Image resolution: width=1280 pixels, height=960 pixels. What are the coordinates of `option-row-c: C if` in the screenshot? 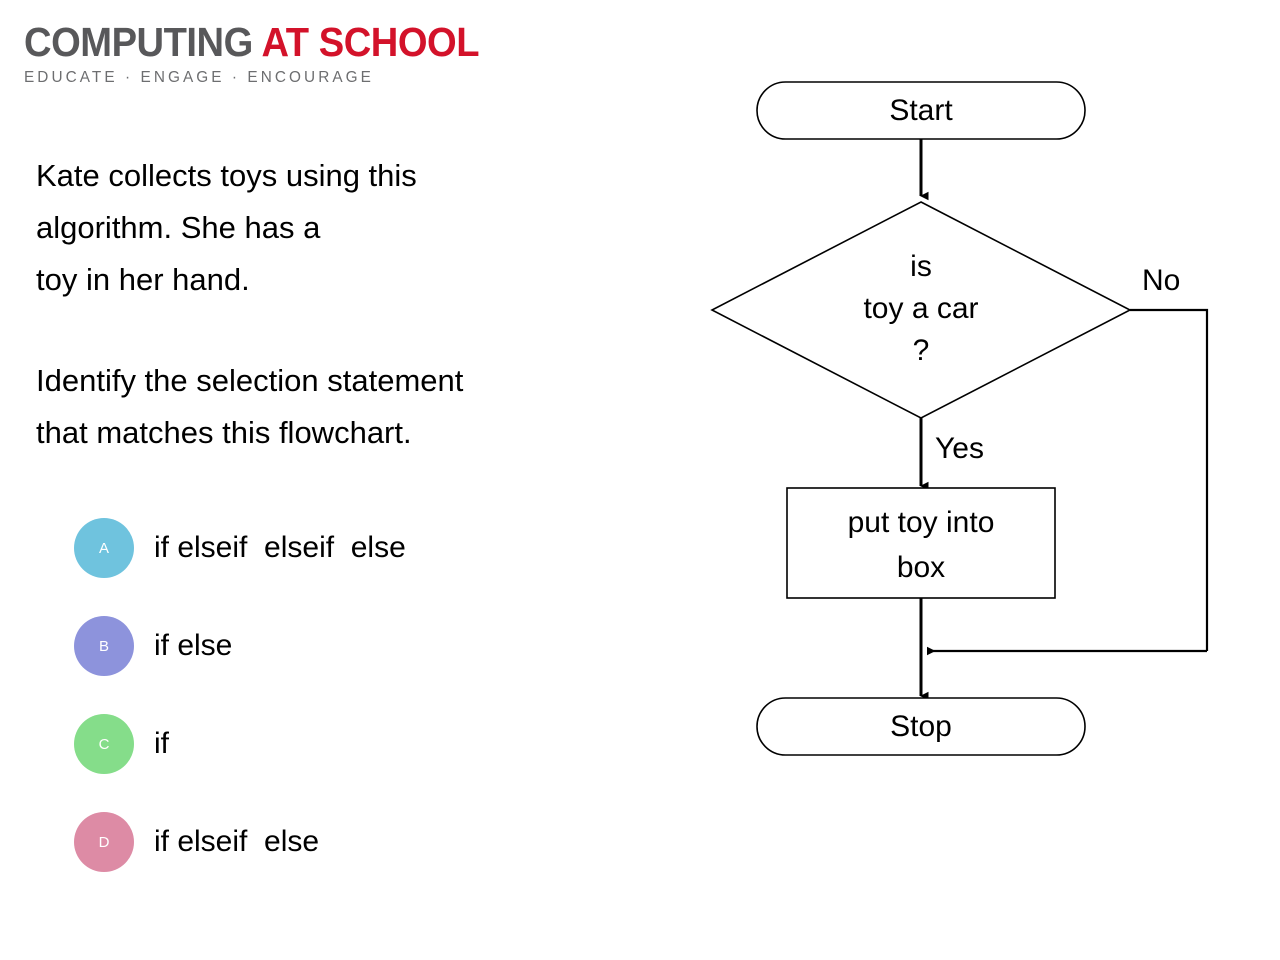 It's located at (354, 763).